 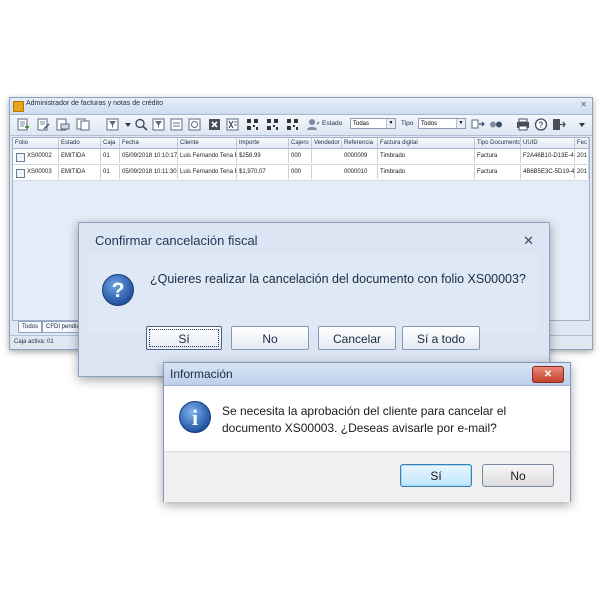 I want to click on column-header: UUID, so click(x=548, y=143).